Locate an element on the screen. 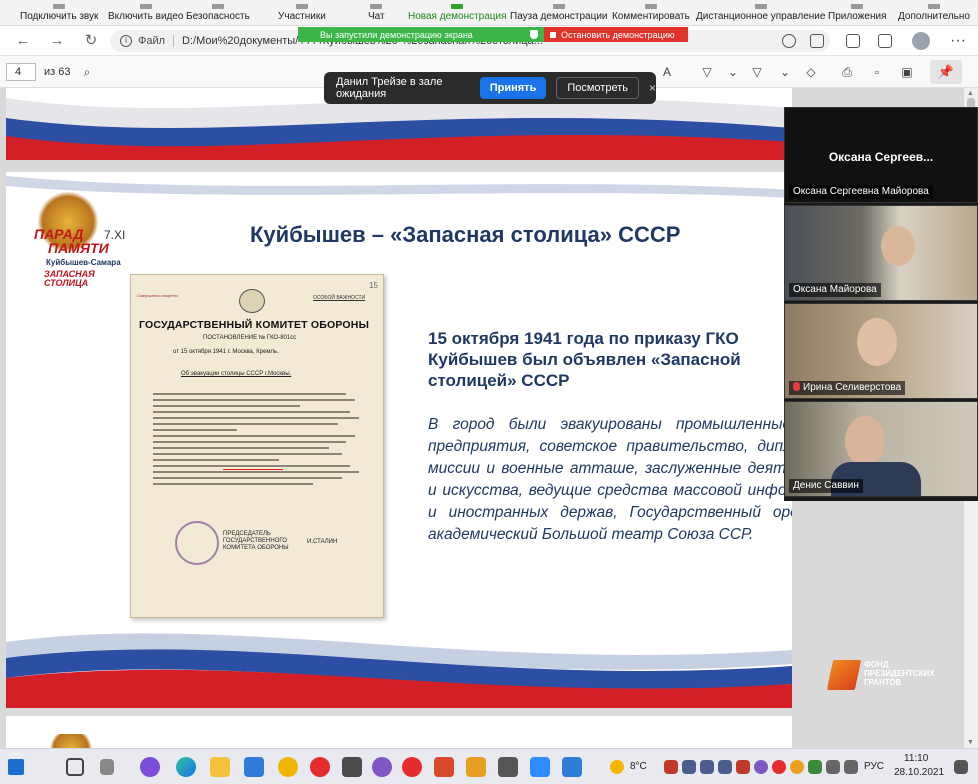  task-view-icon is located at coordinates (107, 767).